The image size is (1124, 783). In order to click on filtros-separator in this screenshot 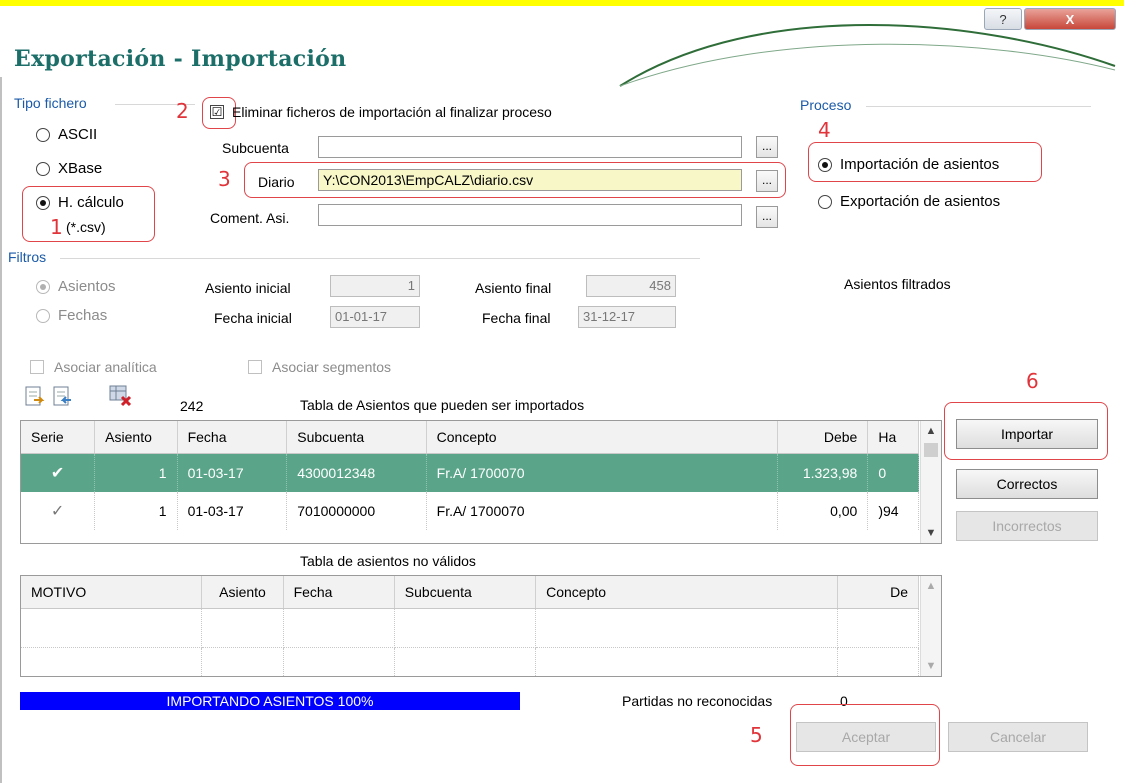, I will do `click(380, 258)`.